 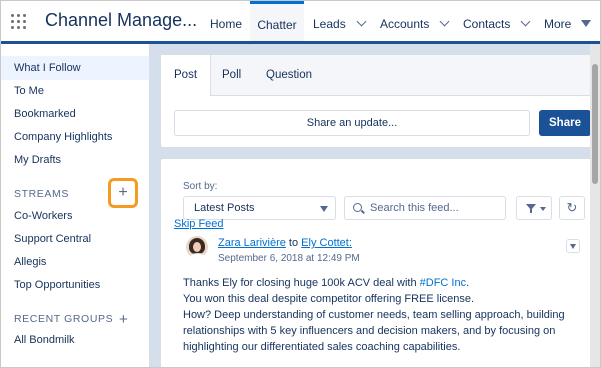 What do you see at coordinates (231, 75) in the screenshot?
I see `tab-poll: Poll` at bounding box center [231, 75].